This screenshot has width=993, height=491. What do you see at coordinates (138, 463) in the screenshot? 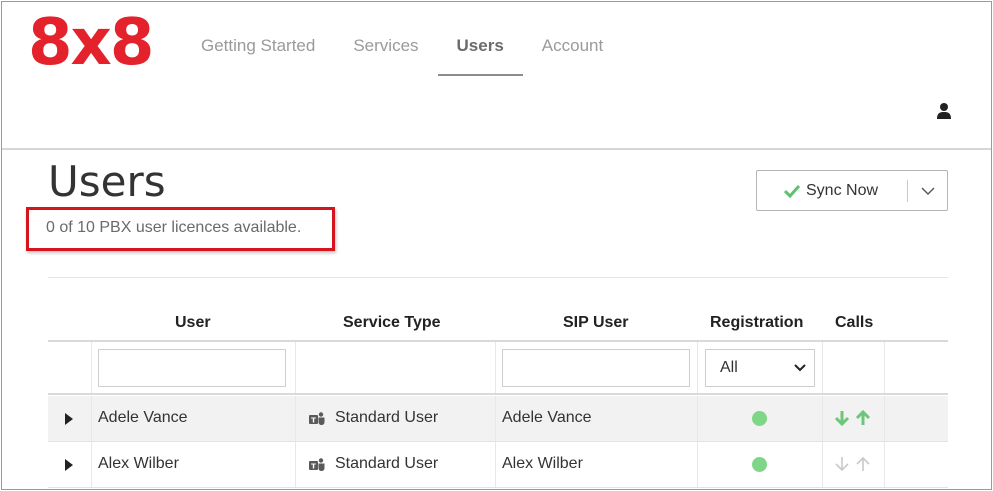
I see `user-name: Alex Wilber` at bounding box center [138, 463].